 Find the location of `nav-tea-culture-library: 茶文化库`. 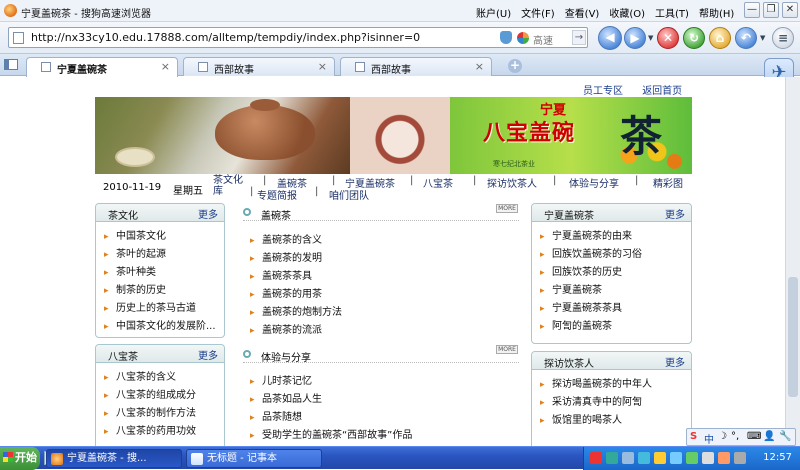

nav-tea-culture-library: 茶文化库 is located at coordinates (230, 186).